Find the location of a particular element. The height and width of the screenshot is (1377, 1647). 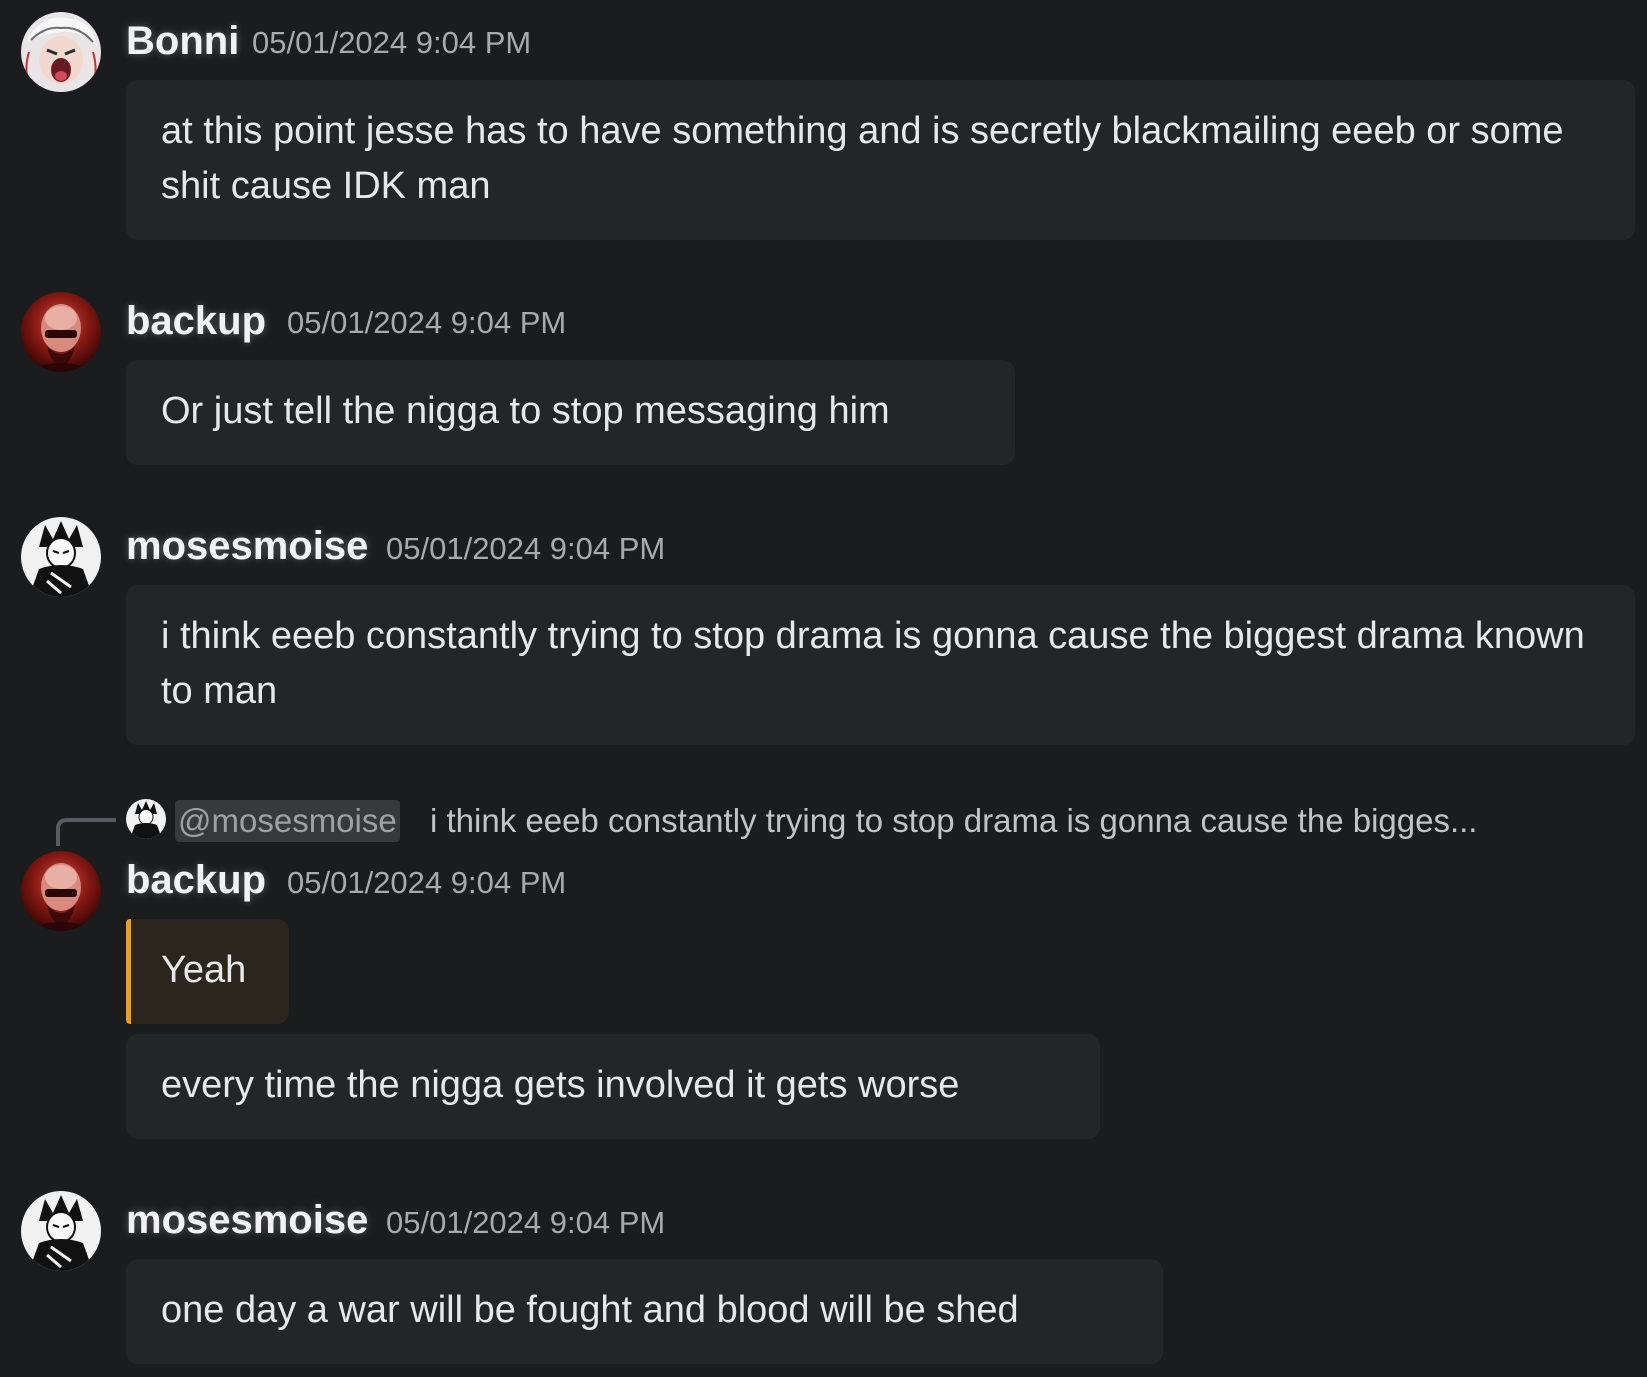

reply-connector is located at coordinates (86, 832).